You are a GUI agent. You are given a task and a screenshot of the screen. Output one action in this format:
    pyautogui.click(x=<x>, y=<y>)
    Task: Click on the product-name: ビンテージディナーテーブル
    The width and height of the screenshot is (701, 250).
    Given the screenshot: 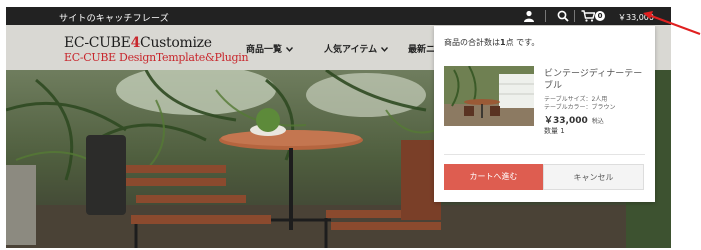 What is the action you would take?
    pyautogui.click(x=596, y=80)
    